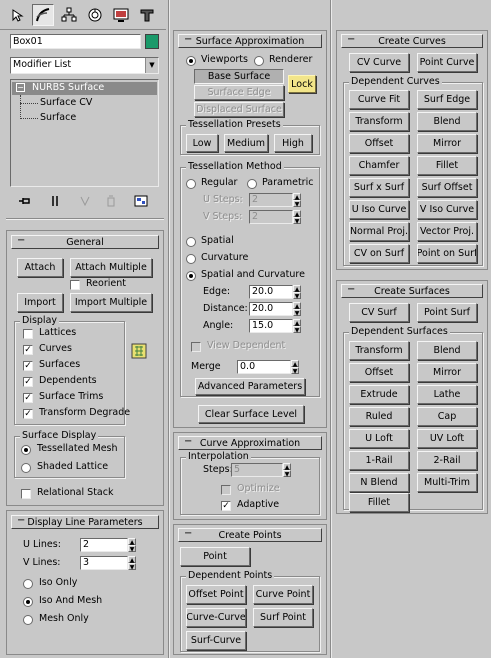  What do you see at coordinates (379, 350) in the screenshot?
I see `surf-transform-button: Transform` at bounding box center [379, 350].